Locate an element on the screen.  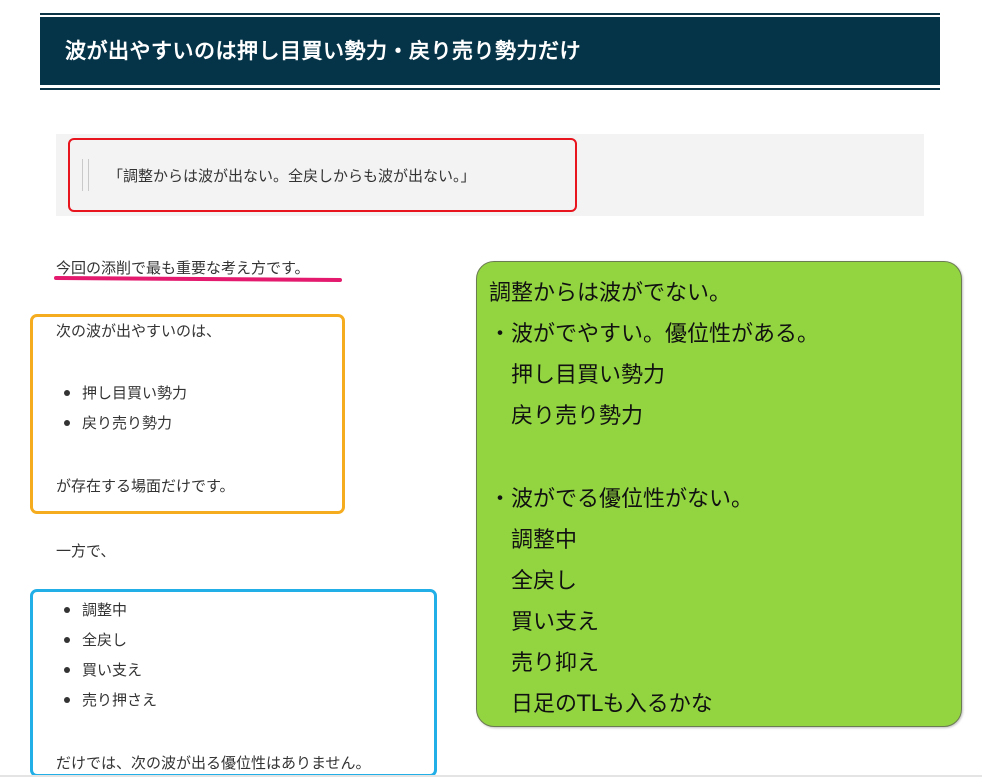
note-line: 日足のTLも入るかな is located at coordinates (601, 704).